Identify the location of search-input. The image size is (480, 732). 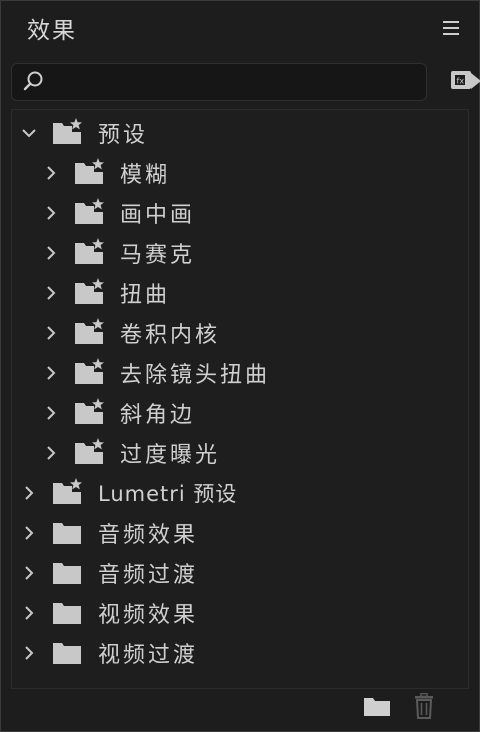
(234, 82).